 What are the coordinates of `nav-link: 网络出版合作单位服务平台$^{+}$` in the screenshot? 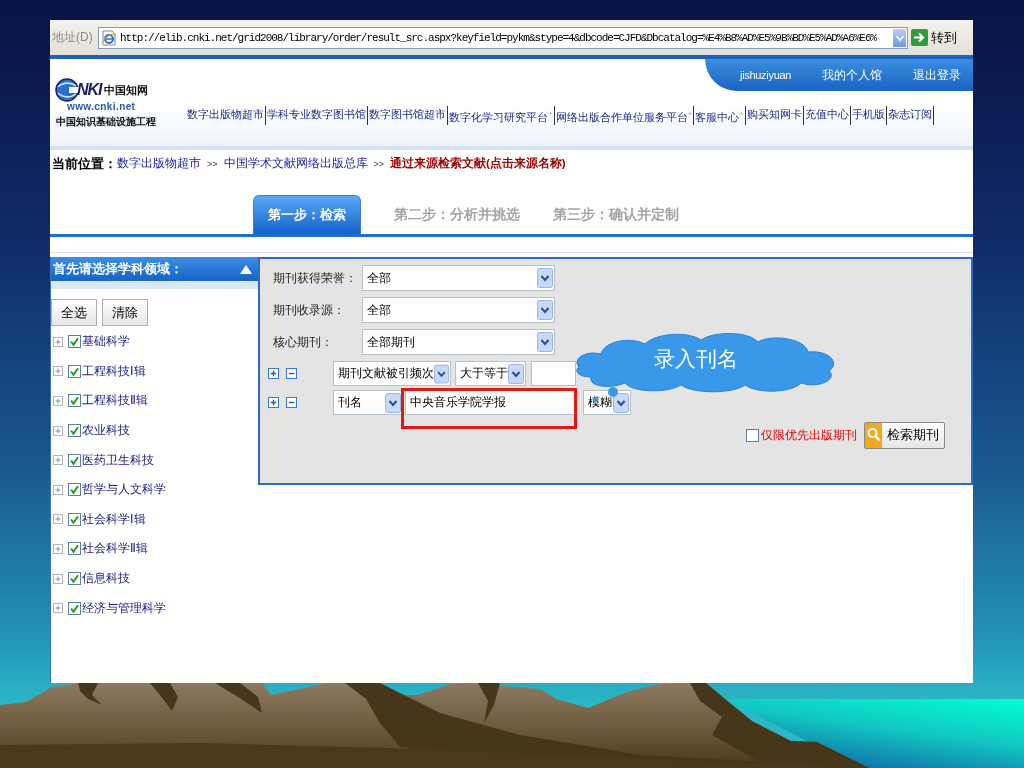 It's located at (624, 115).